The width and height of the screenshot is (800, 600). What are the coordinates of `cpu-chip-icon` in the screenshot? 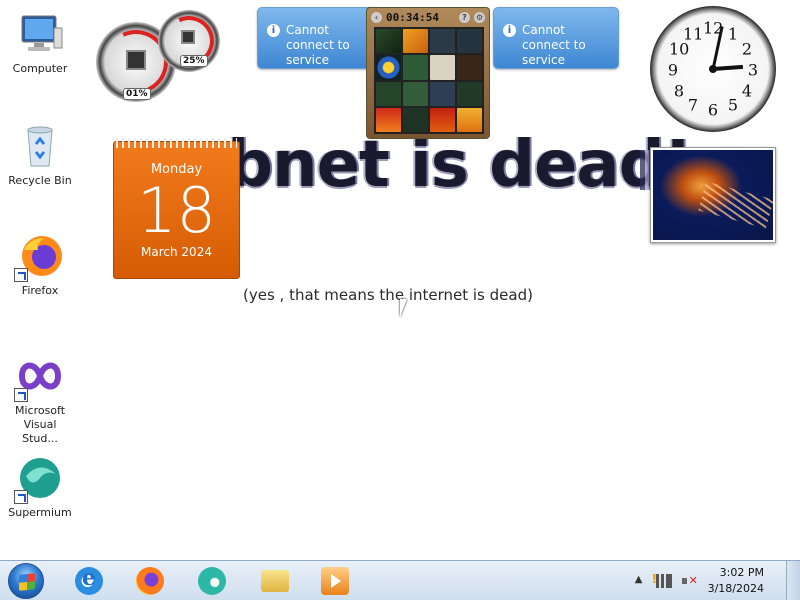 It's located at (136, 60).